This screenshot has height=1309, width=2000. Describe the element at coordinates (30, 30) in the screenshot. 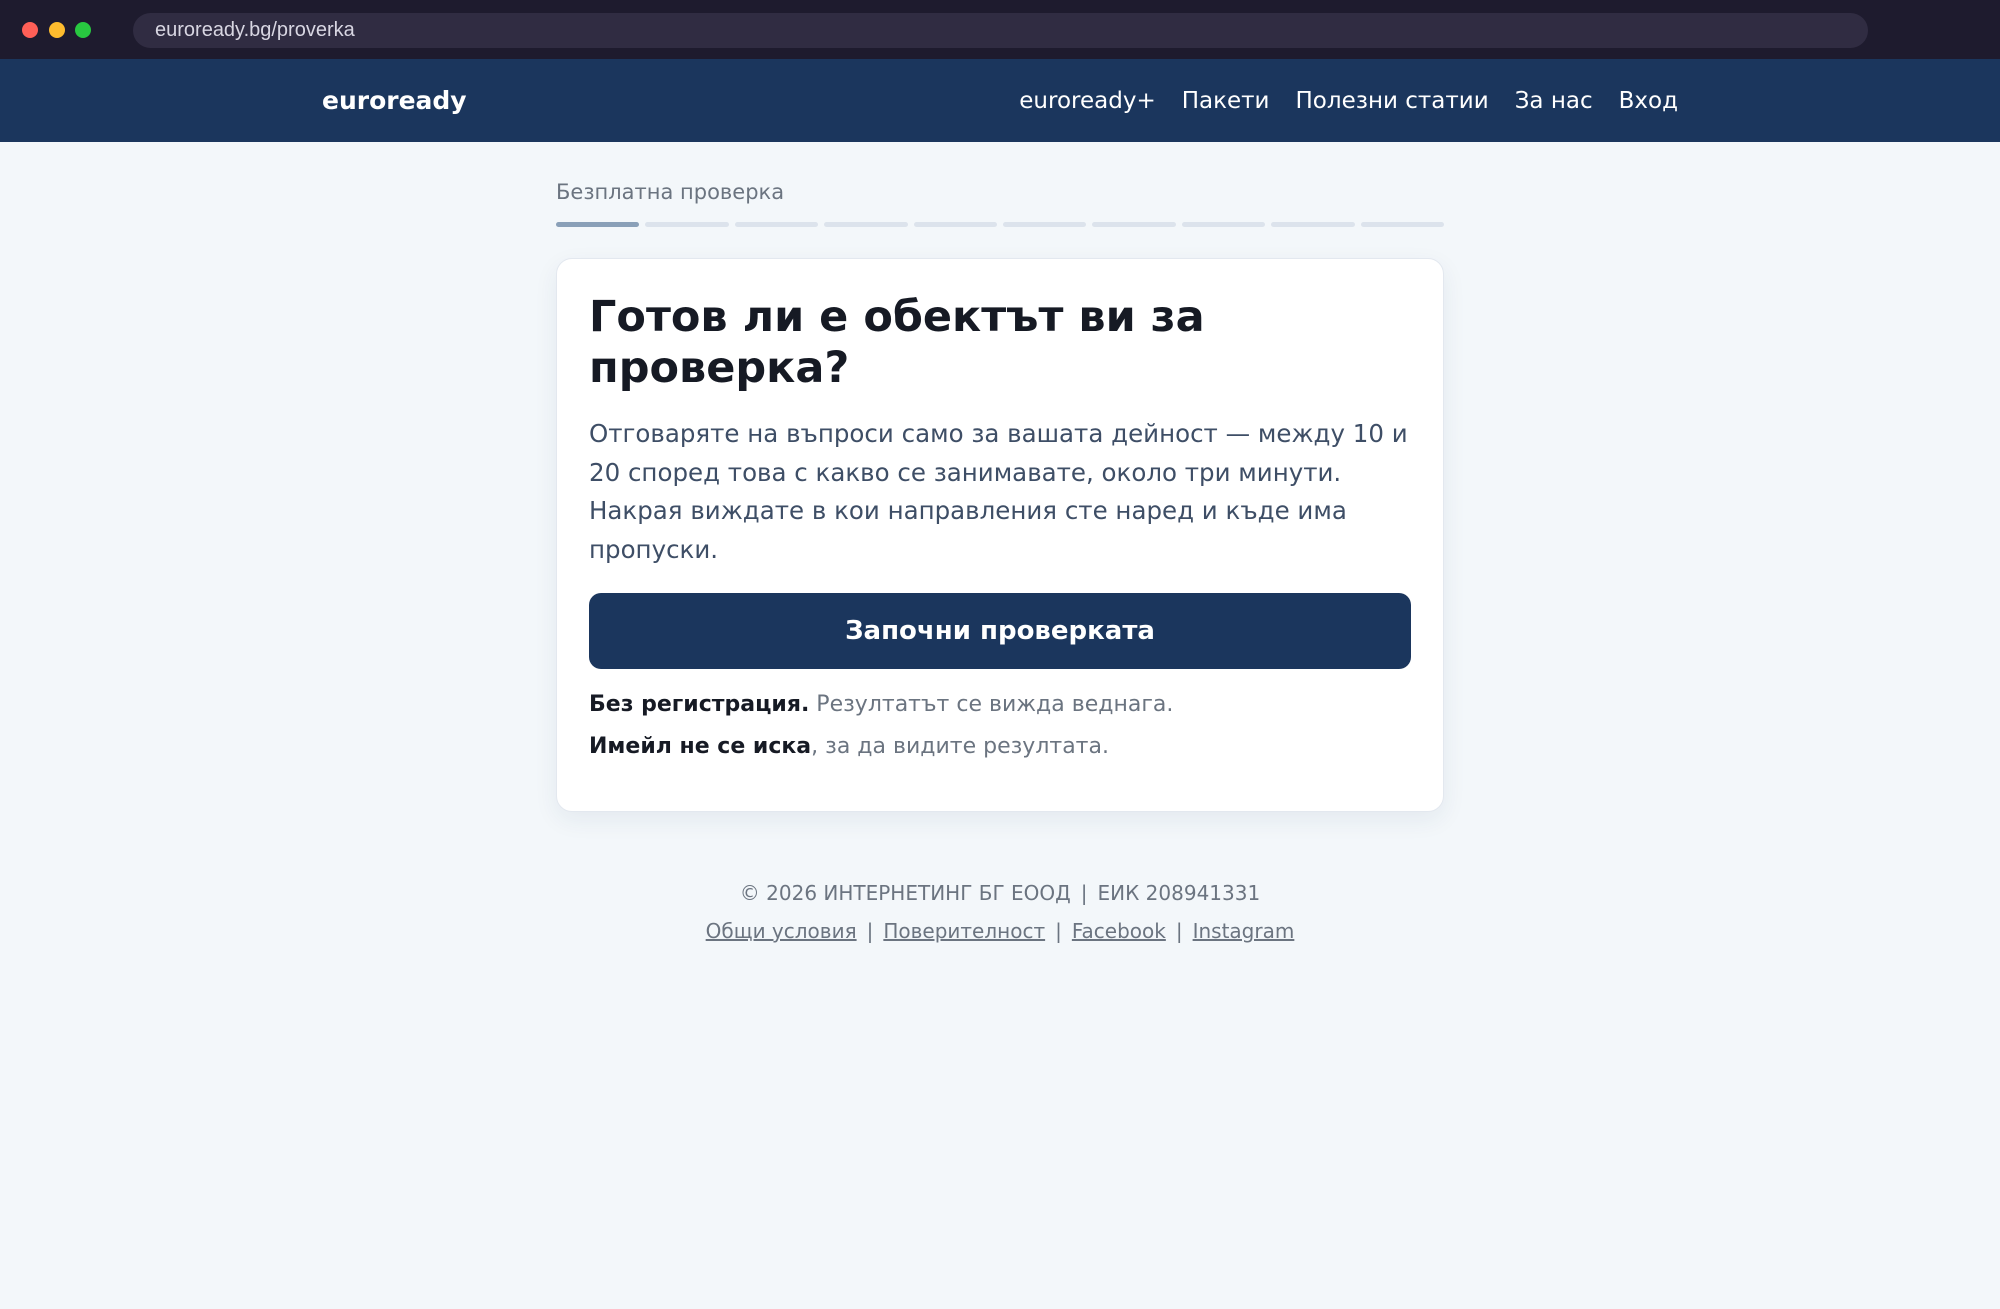

I see `close-window-button` at that location.